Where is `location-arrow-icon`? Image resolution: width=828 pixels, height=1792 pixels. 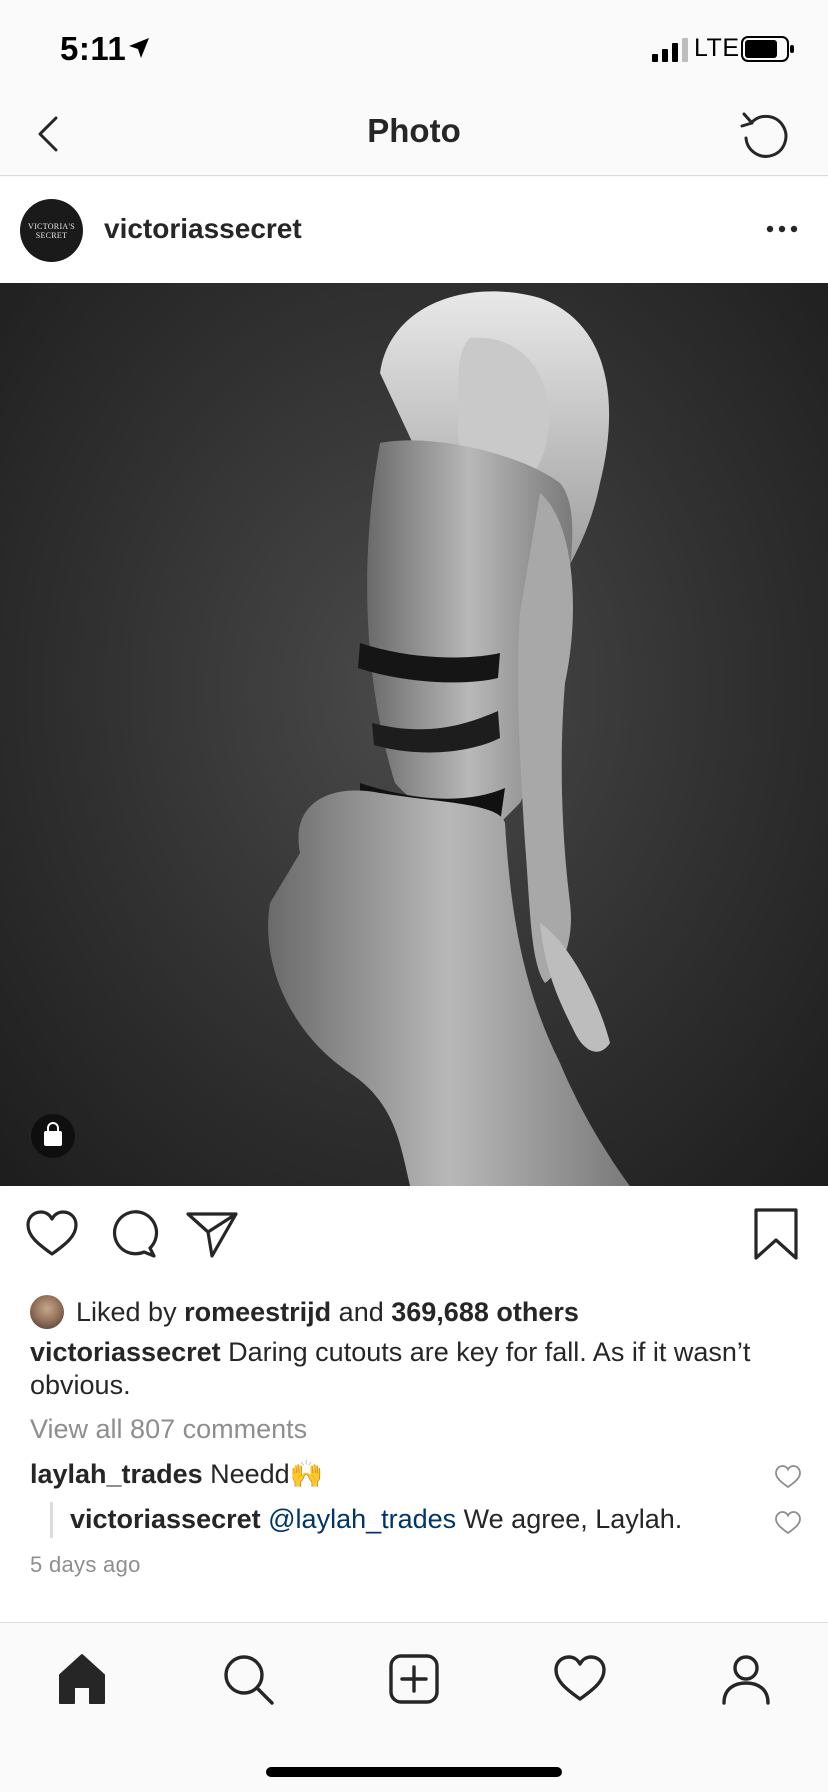
location-arrow-icon is located at coordinates (139, 48).